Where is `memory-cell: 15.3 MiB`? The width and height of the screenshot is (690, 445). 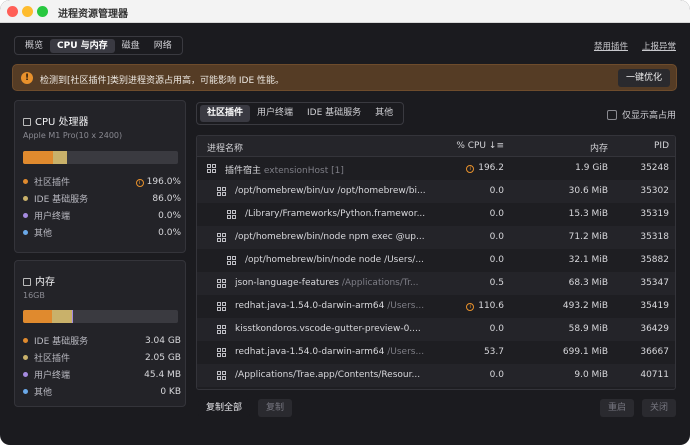
memory-cell: 15.3 MiB is located at coordinates (588, 214).